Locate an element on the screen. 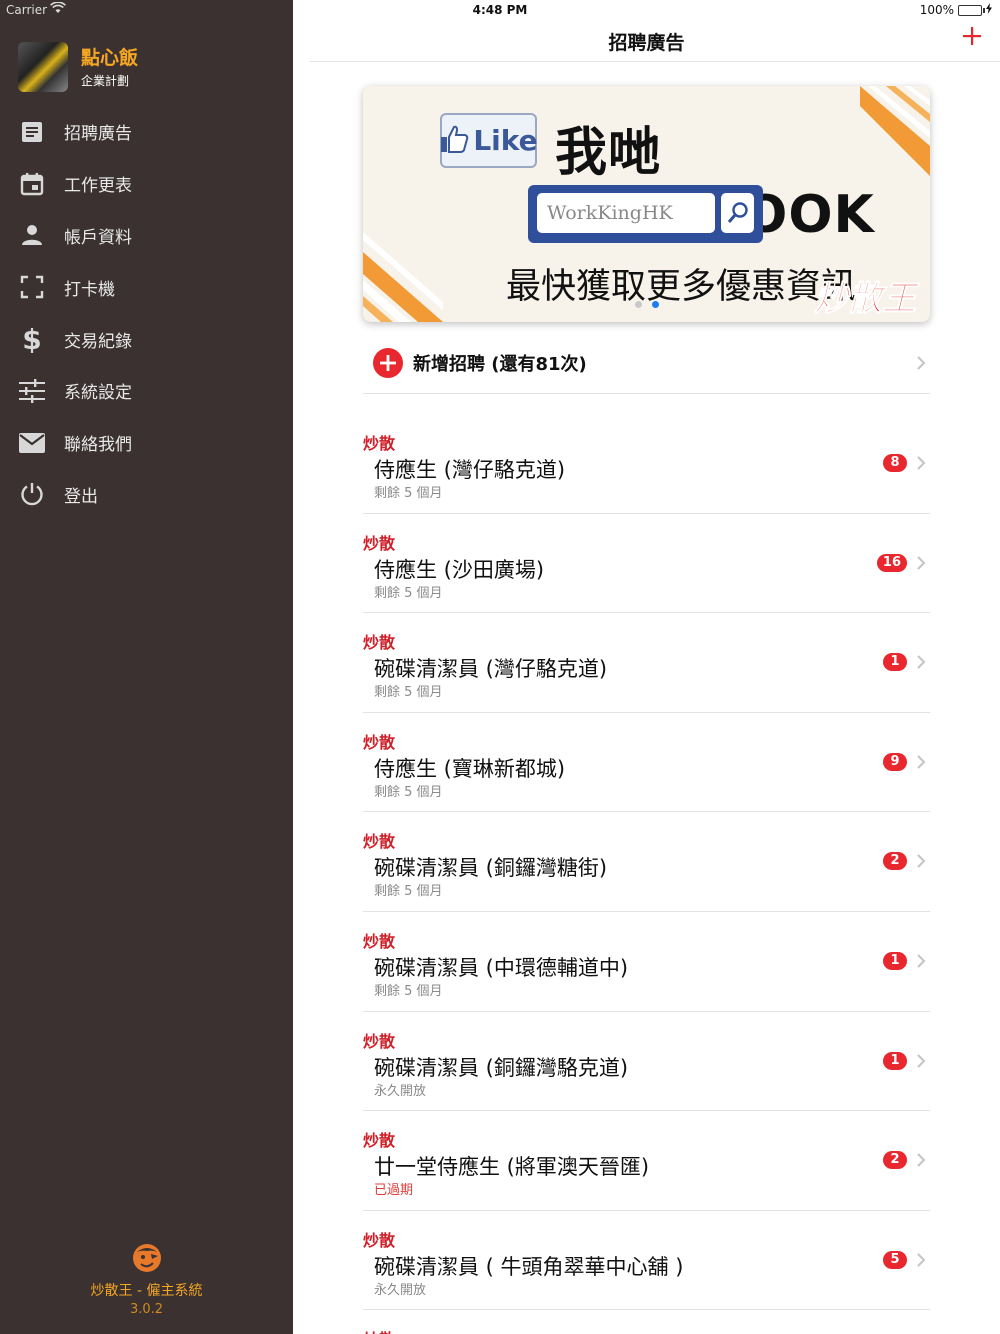 The width and height of the screenshot is (1000, 1334). profile-header: 點心飯 企業計劃 is located at coordinates (78, 67).